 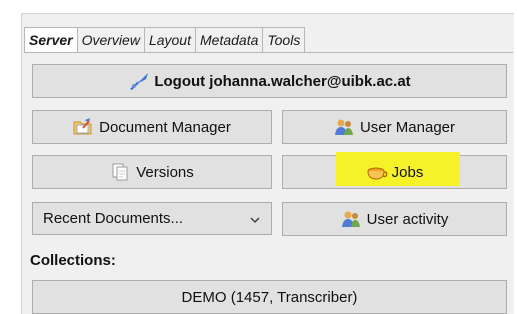 I want to click on tab-overview: Overview, so click(x=111, y=40).